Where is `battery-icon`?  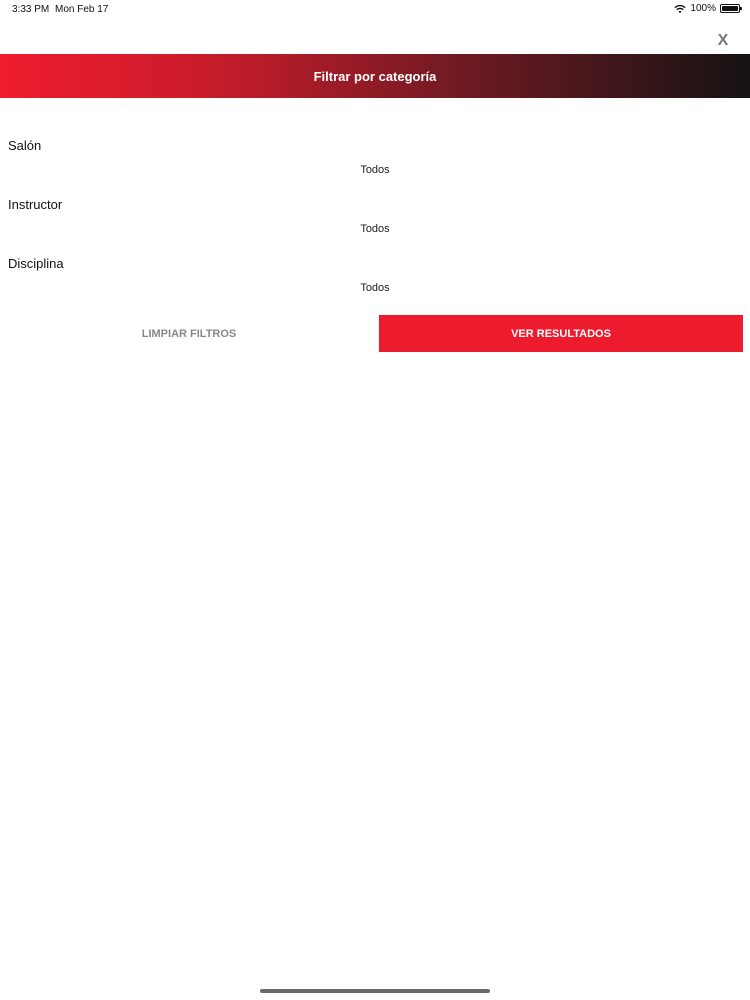
battery-icon is located at coordinates (731, 8).